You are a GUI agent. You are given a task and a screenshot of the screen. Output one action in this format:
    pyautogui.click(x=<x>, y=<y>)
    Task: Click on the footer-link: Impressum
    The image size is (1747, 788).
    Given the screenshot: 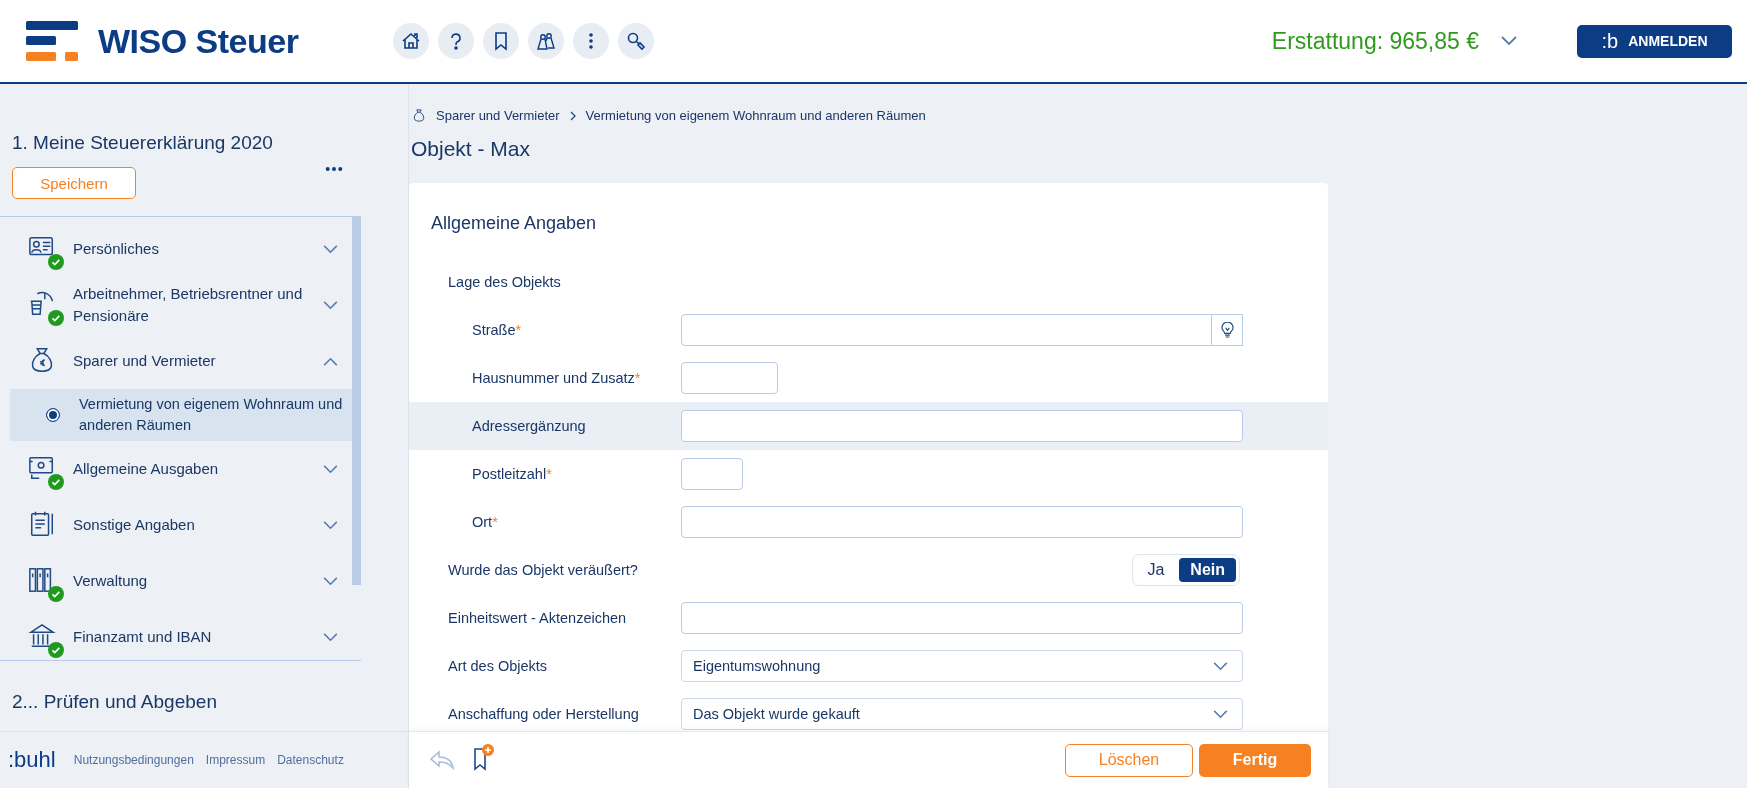 What is the action you would take?
    pyautogui.click(x=235, y=760)
    